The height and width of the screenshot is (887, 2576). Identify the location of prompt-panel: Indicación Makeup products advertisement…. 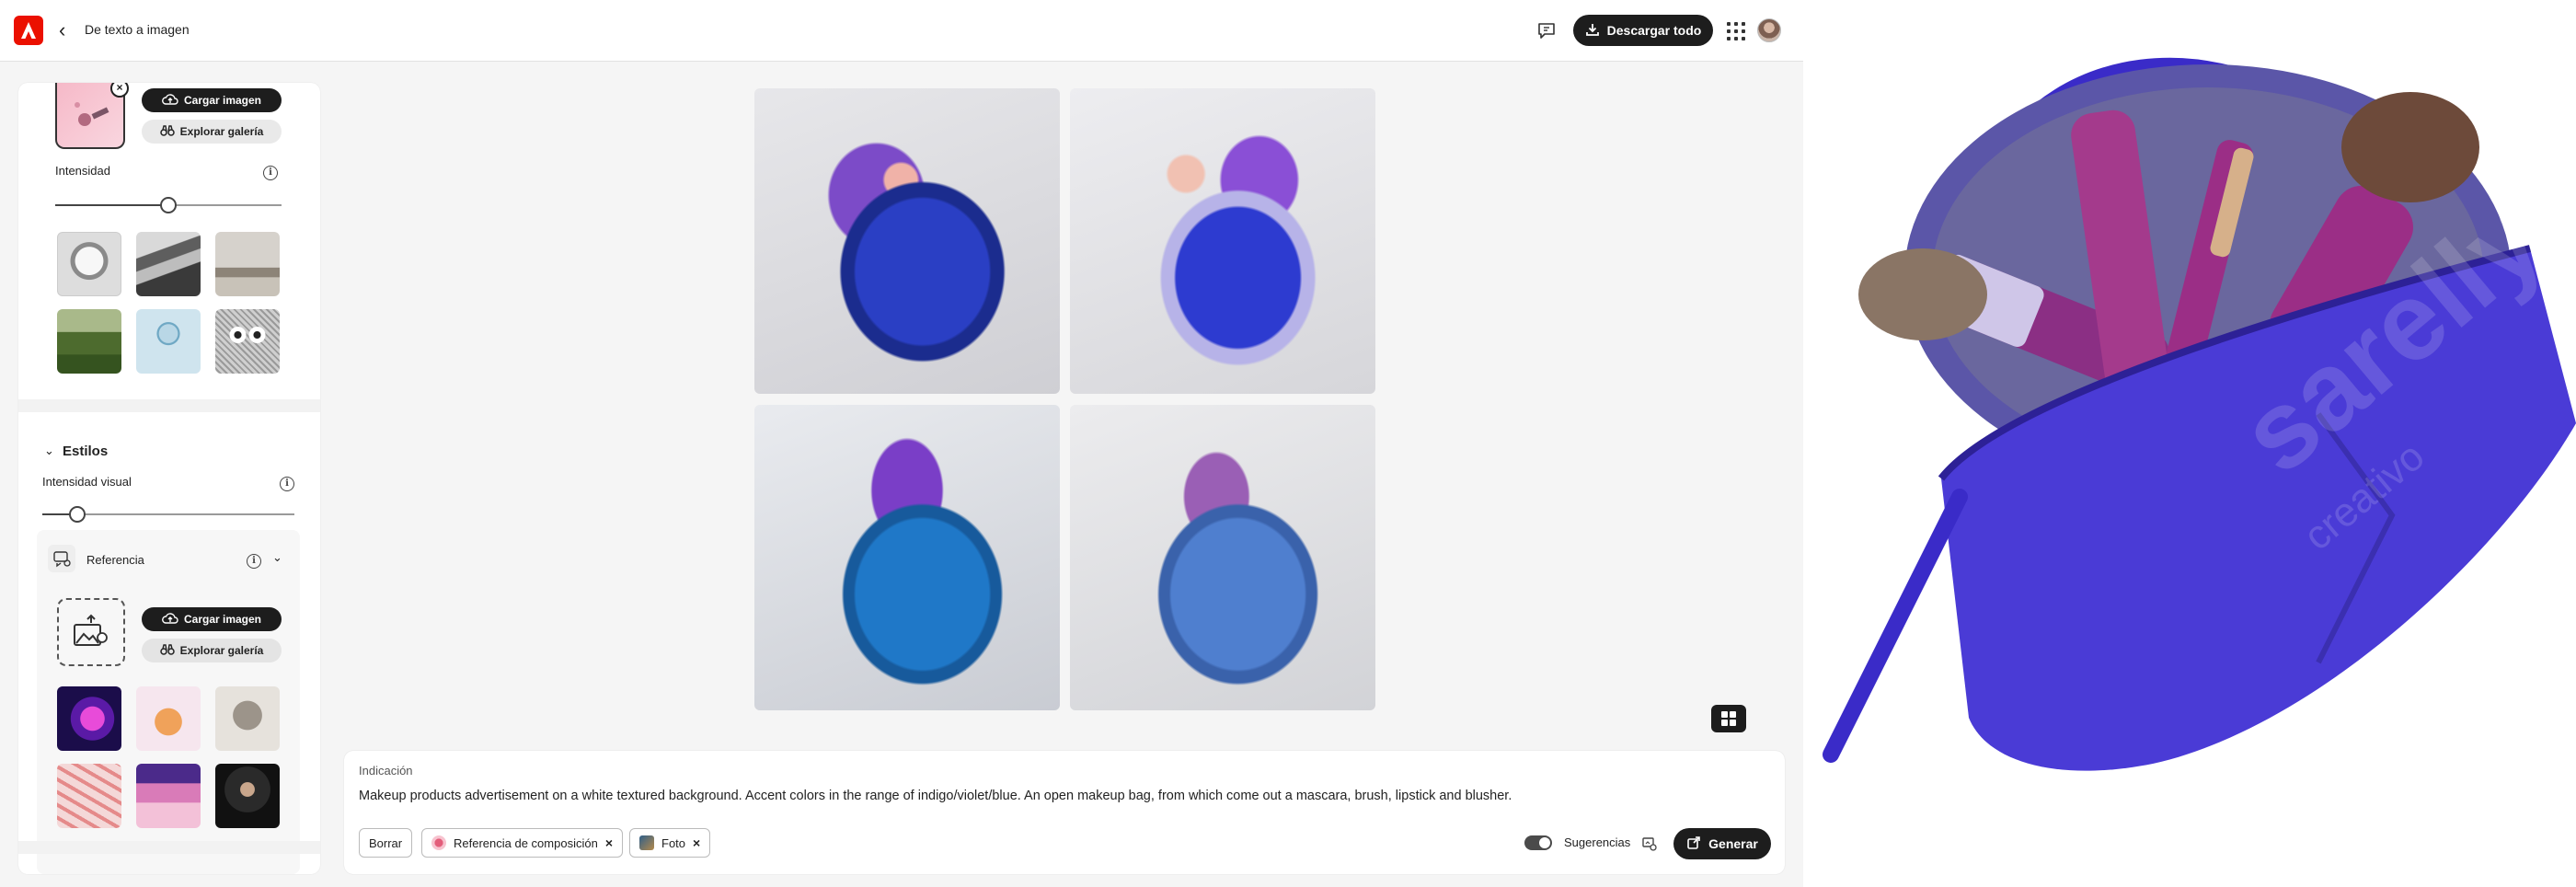
(1064, 813).